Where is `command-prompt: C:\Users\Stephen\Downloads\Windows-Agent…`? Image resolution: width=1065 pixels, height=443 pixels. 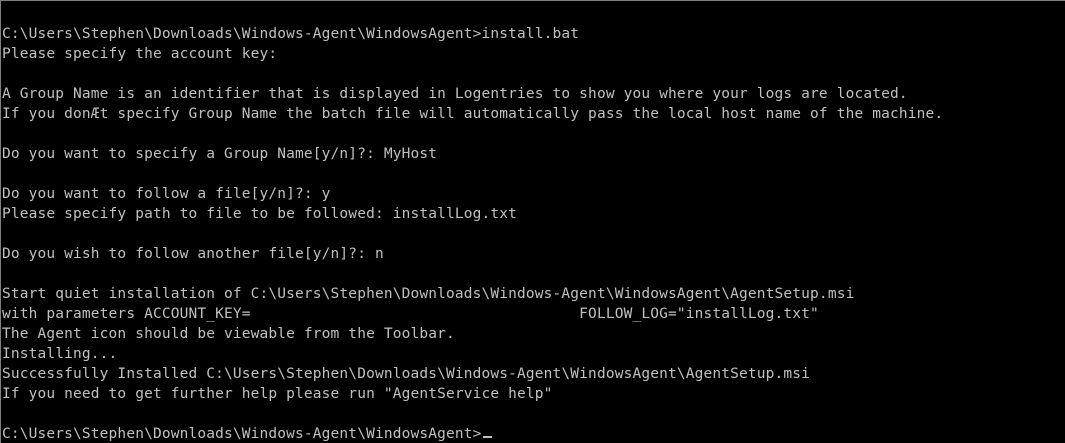 command-prompt: C:\Users\Stephen\Downloads\Windows-Agent… is located at coordinates (242, 434).